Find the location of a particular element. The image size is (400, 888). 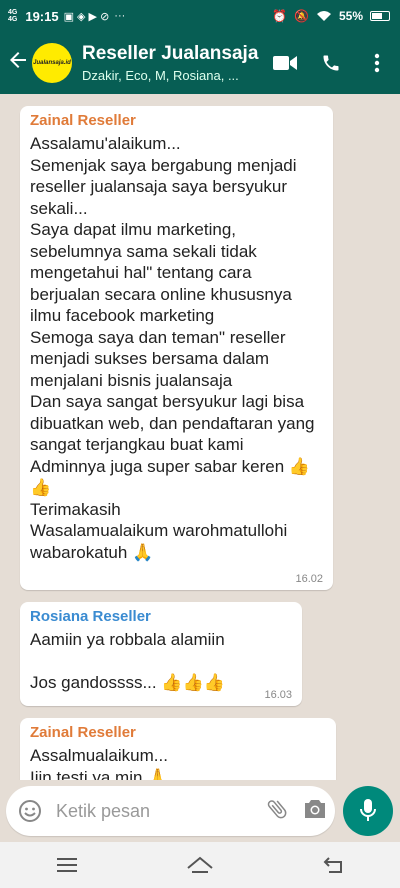

network-indicator: 4G 4G is located at coordinates (13, 16).